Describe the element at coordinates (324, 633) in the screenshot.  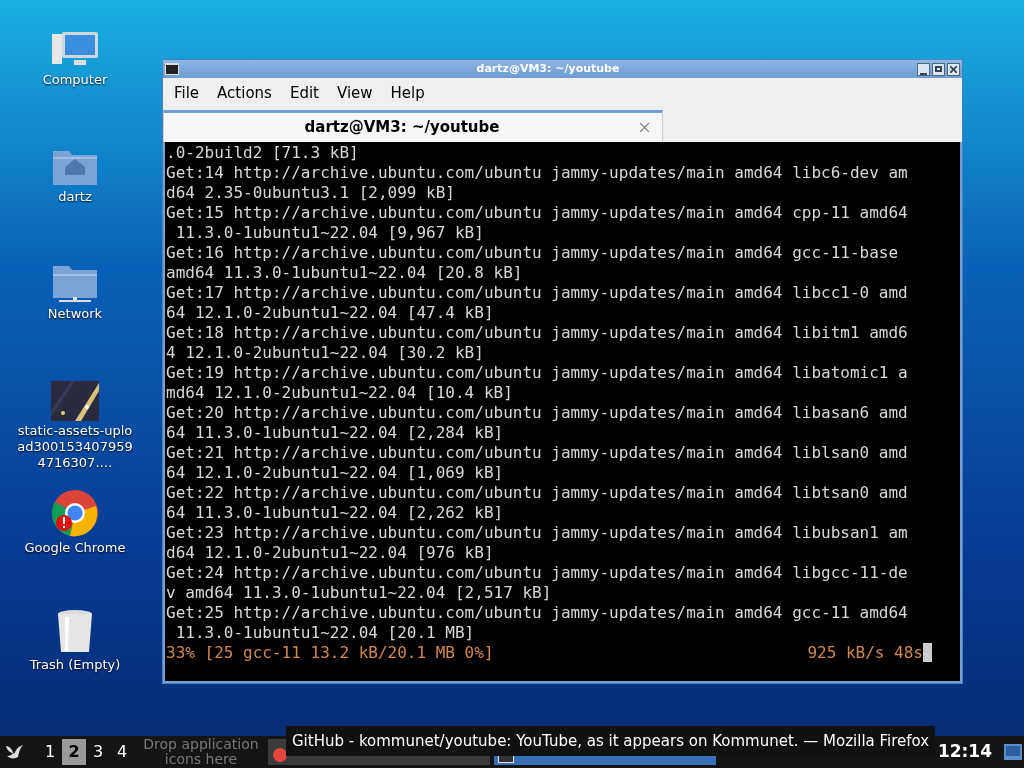
I see `terminal-line: 11.3.0-1ubuntu1~22.04 [20.1 MB]` at that location.